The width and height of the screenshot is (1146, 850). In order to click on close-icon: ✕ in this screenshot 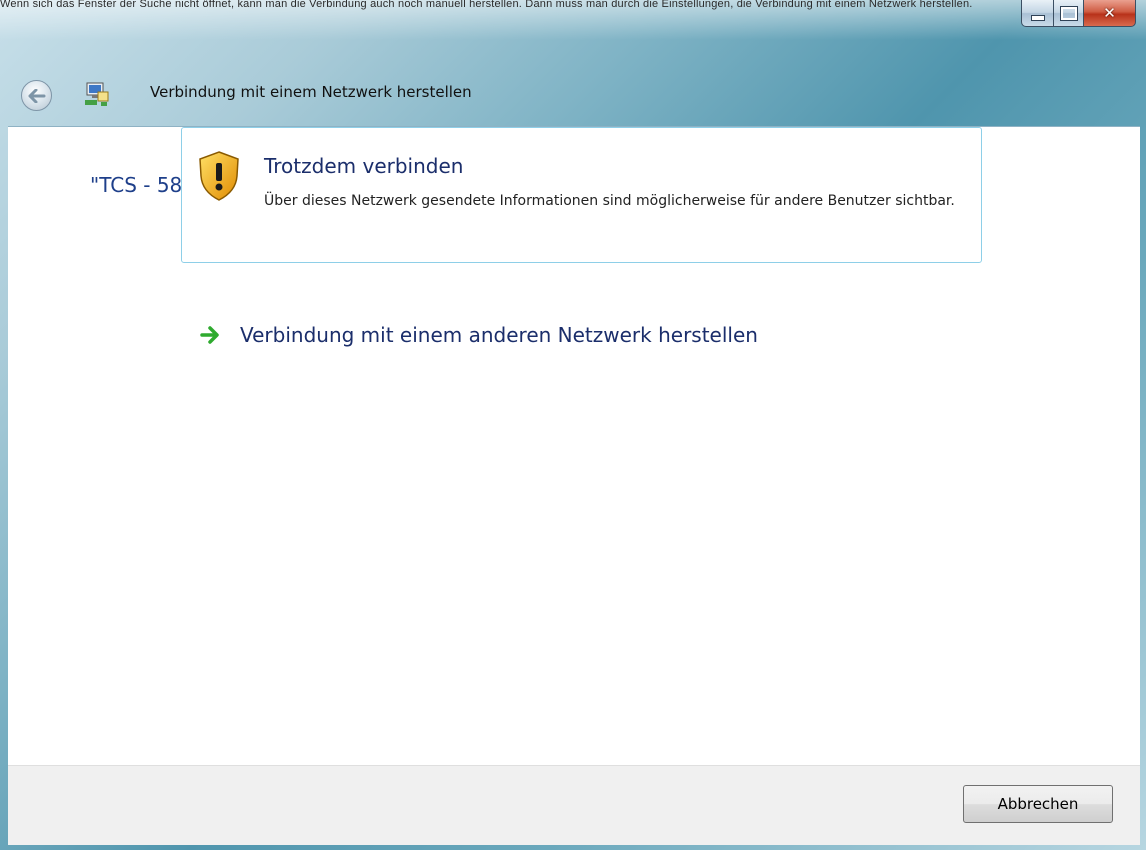, I will do `click(1109, 13)`.